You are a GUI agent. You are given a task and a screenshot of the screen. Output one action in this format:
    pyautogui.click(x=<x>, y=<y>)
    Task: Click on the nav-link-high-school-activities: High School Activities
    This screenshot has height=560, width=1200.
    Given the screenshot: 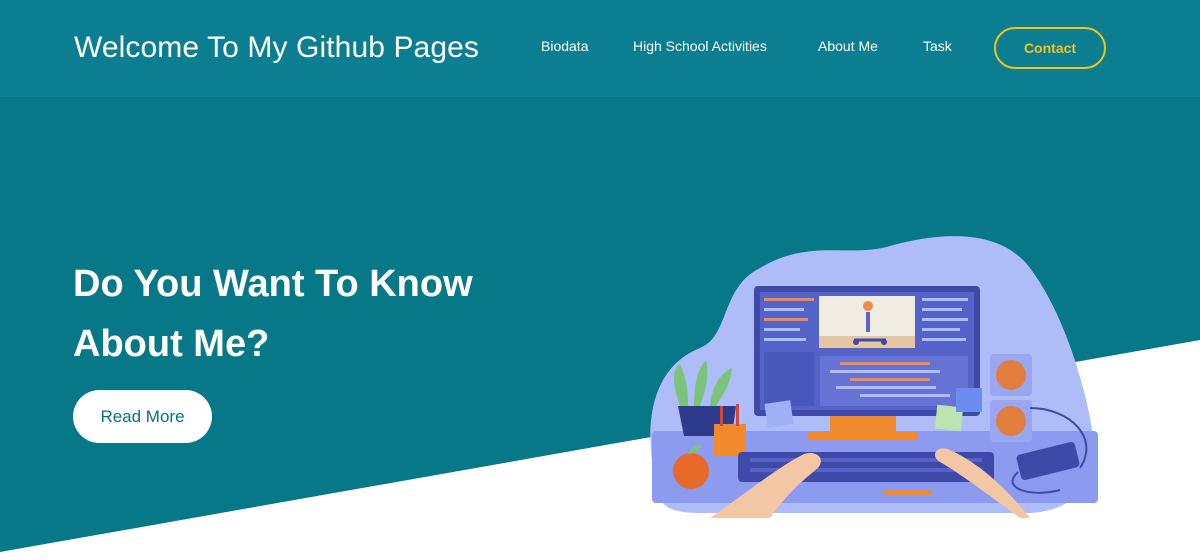 What is the action you would take?
    pyautogui.click(x=700, y=46)
    